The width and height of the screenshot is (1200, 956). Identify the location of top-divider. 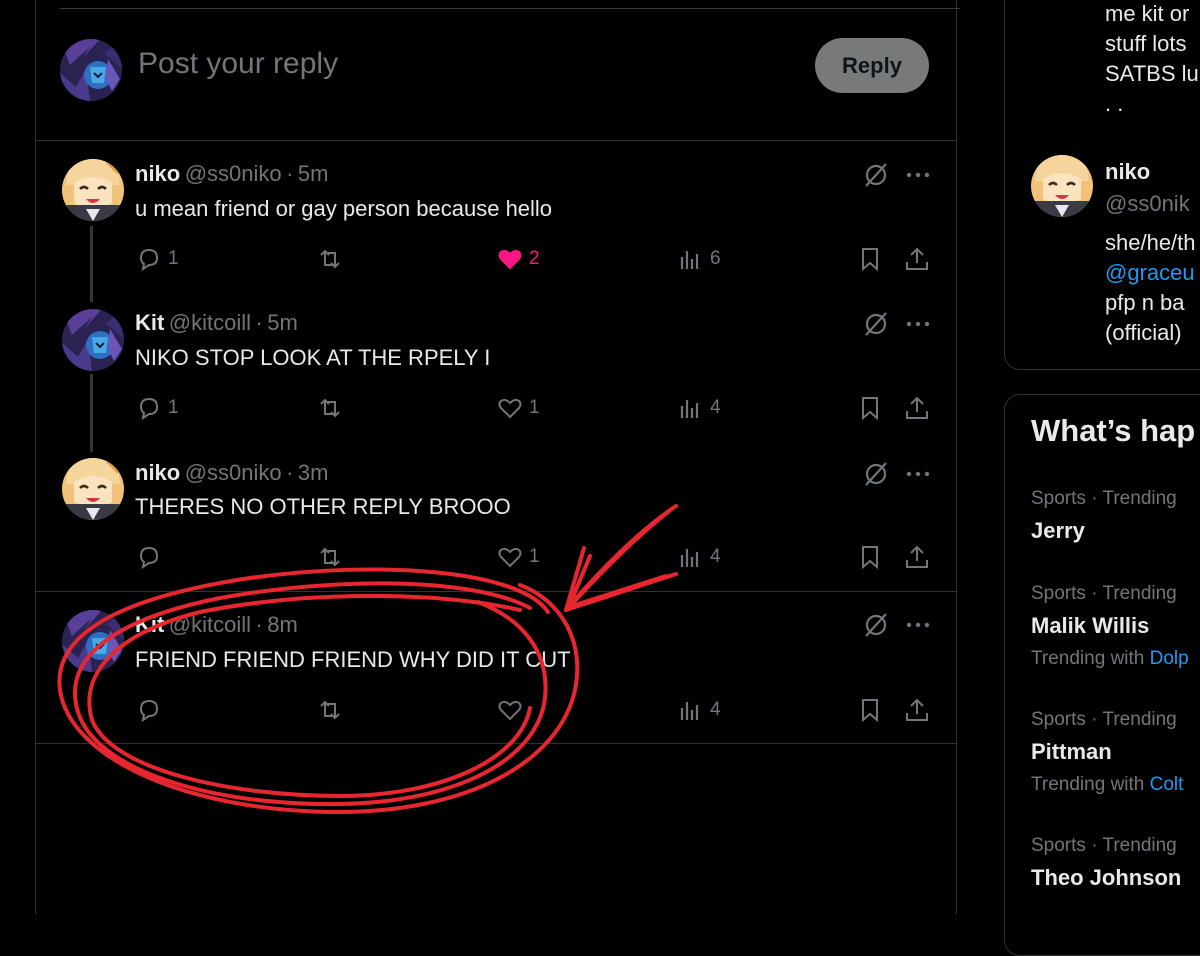
(510, 8).